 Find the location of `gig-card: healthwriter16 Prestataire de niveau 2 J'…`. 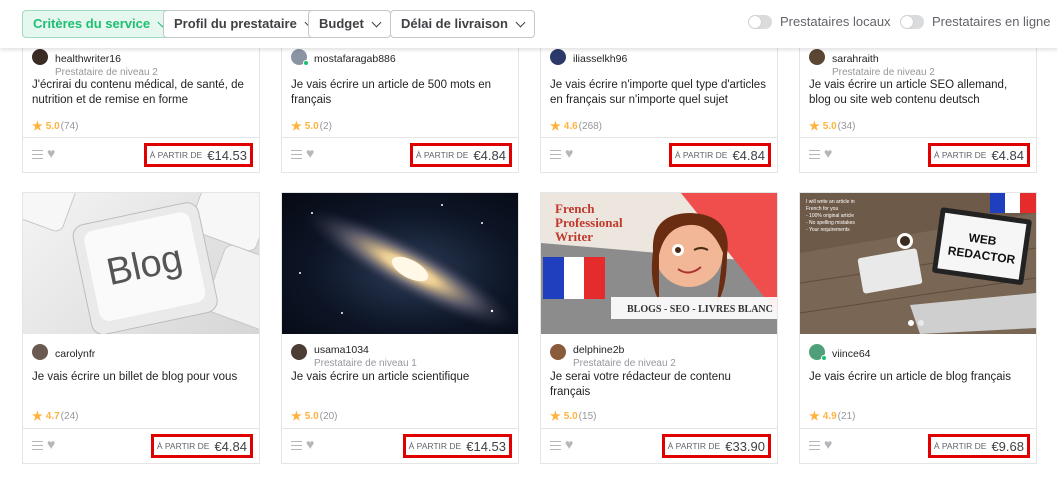

gig-card: healthwriter16 Prestataire de niveau 2 J'… is located at coordinates (141, 101).